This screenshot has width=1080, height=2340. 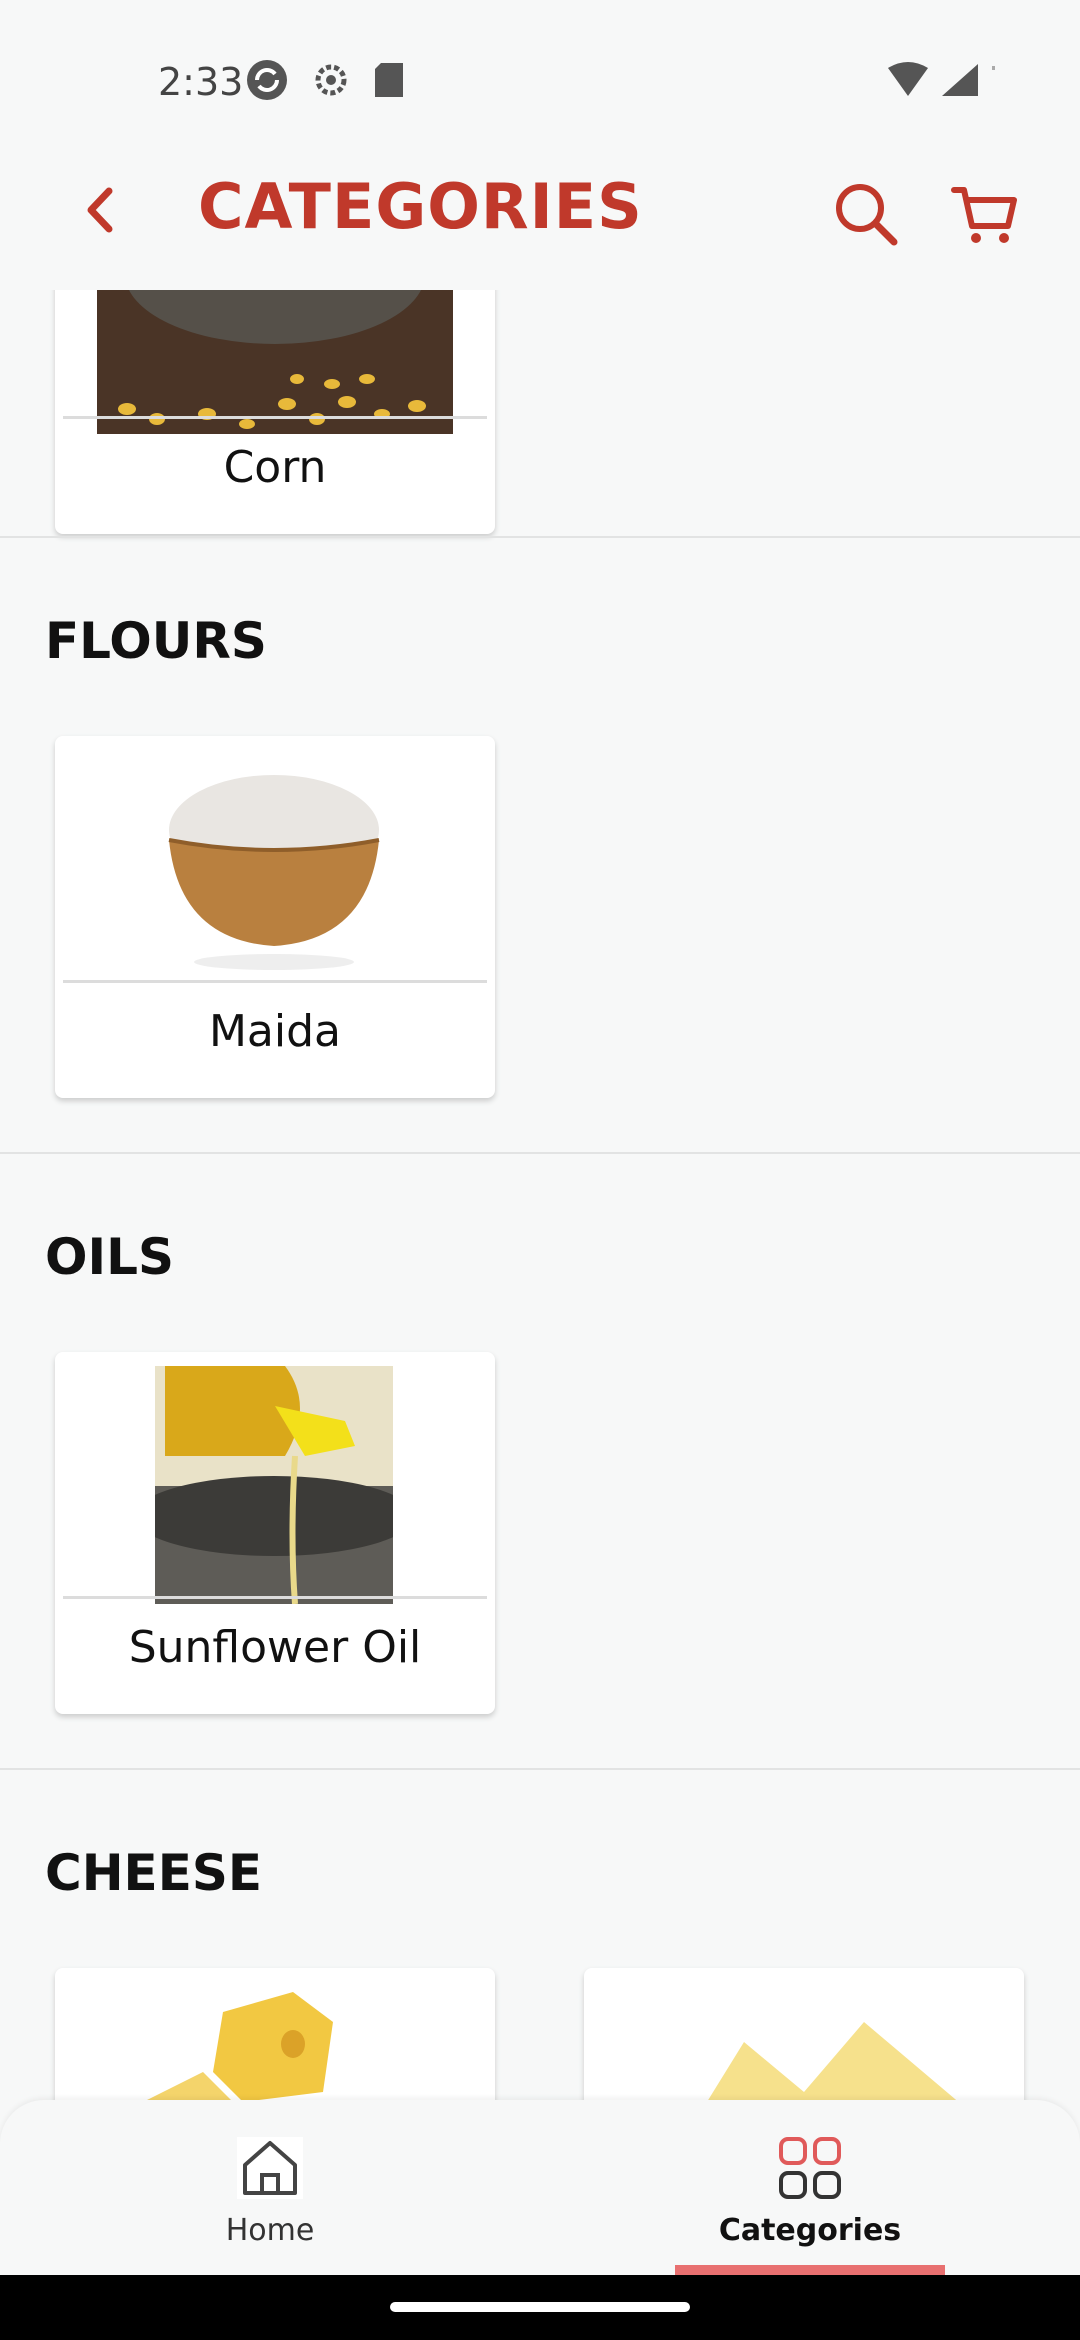 What do you see at coordinates (331, 80) in the screenshot?
I see `settings-gear-icon` at bounding box center [331, 80].